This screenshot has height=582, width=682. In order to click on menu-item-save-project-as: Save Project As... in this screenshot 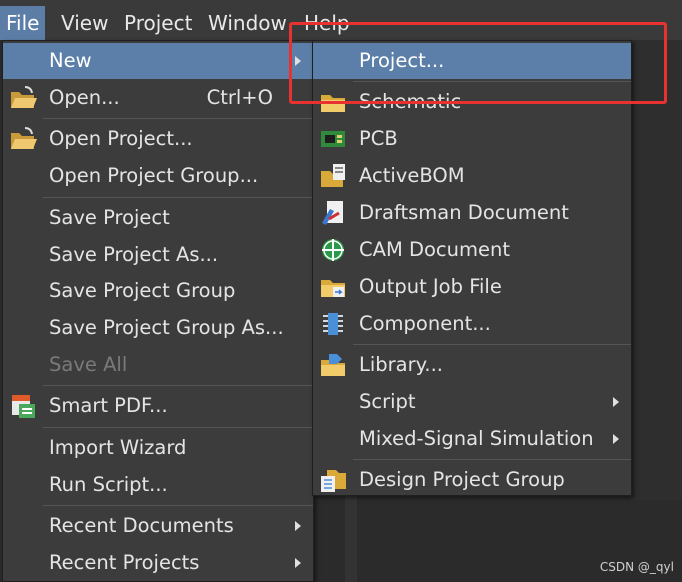, I will do `click(158, 255)`.